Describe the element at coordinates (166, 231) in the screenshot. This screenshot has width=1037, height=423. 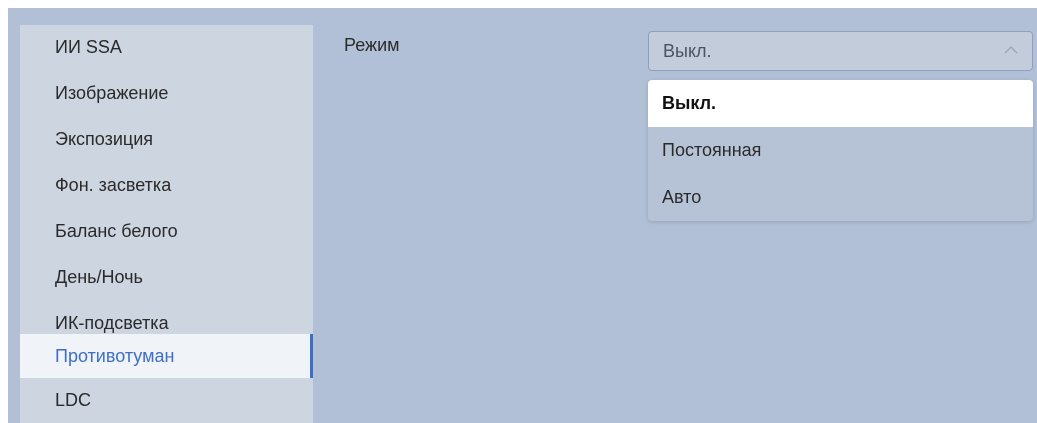
I see `sidebar-item-white-balance: Баланс белого` at that location.